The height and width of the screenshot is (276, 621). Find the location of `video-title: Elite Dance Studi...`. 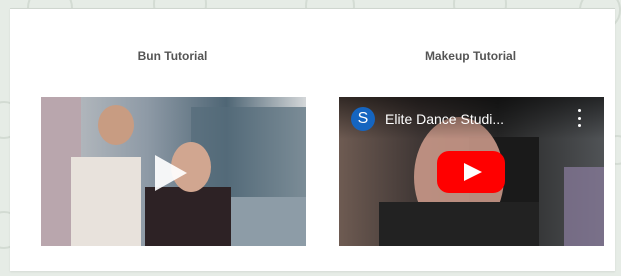

video-title: Elite Dance Studi... is located at coordinates (444, 119).